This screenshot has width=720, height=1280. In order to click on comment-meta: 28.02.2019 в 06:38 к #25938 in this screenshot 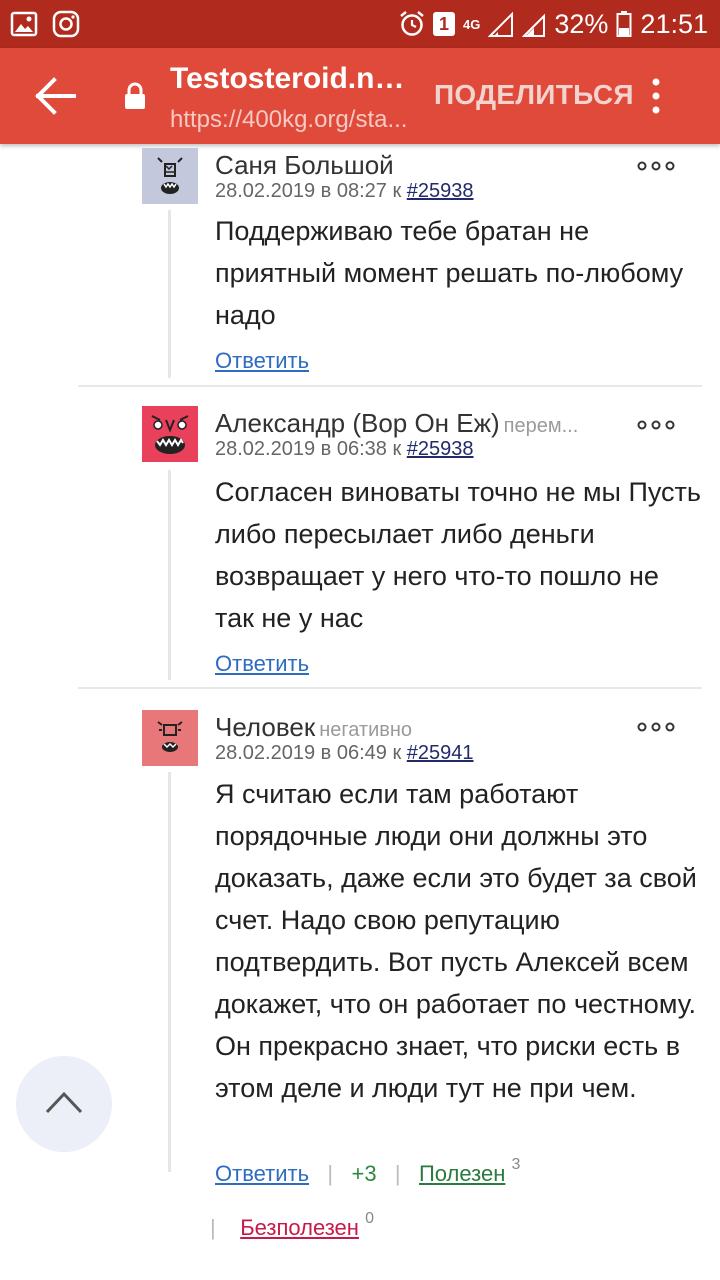, I will do `click(344, 449)`.